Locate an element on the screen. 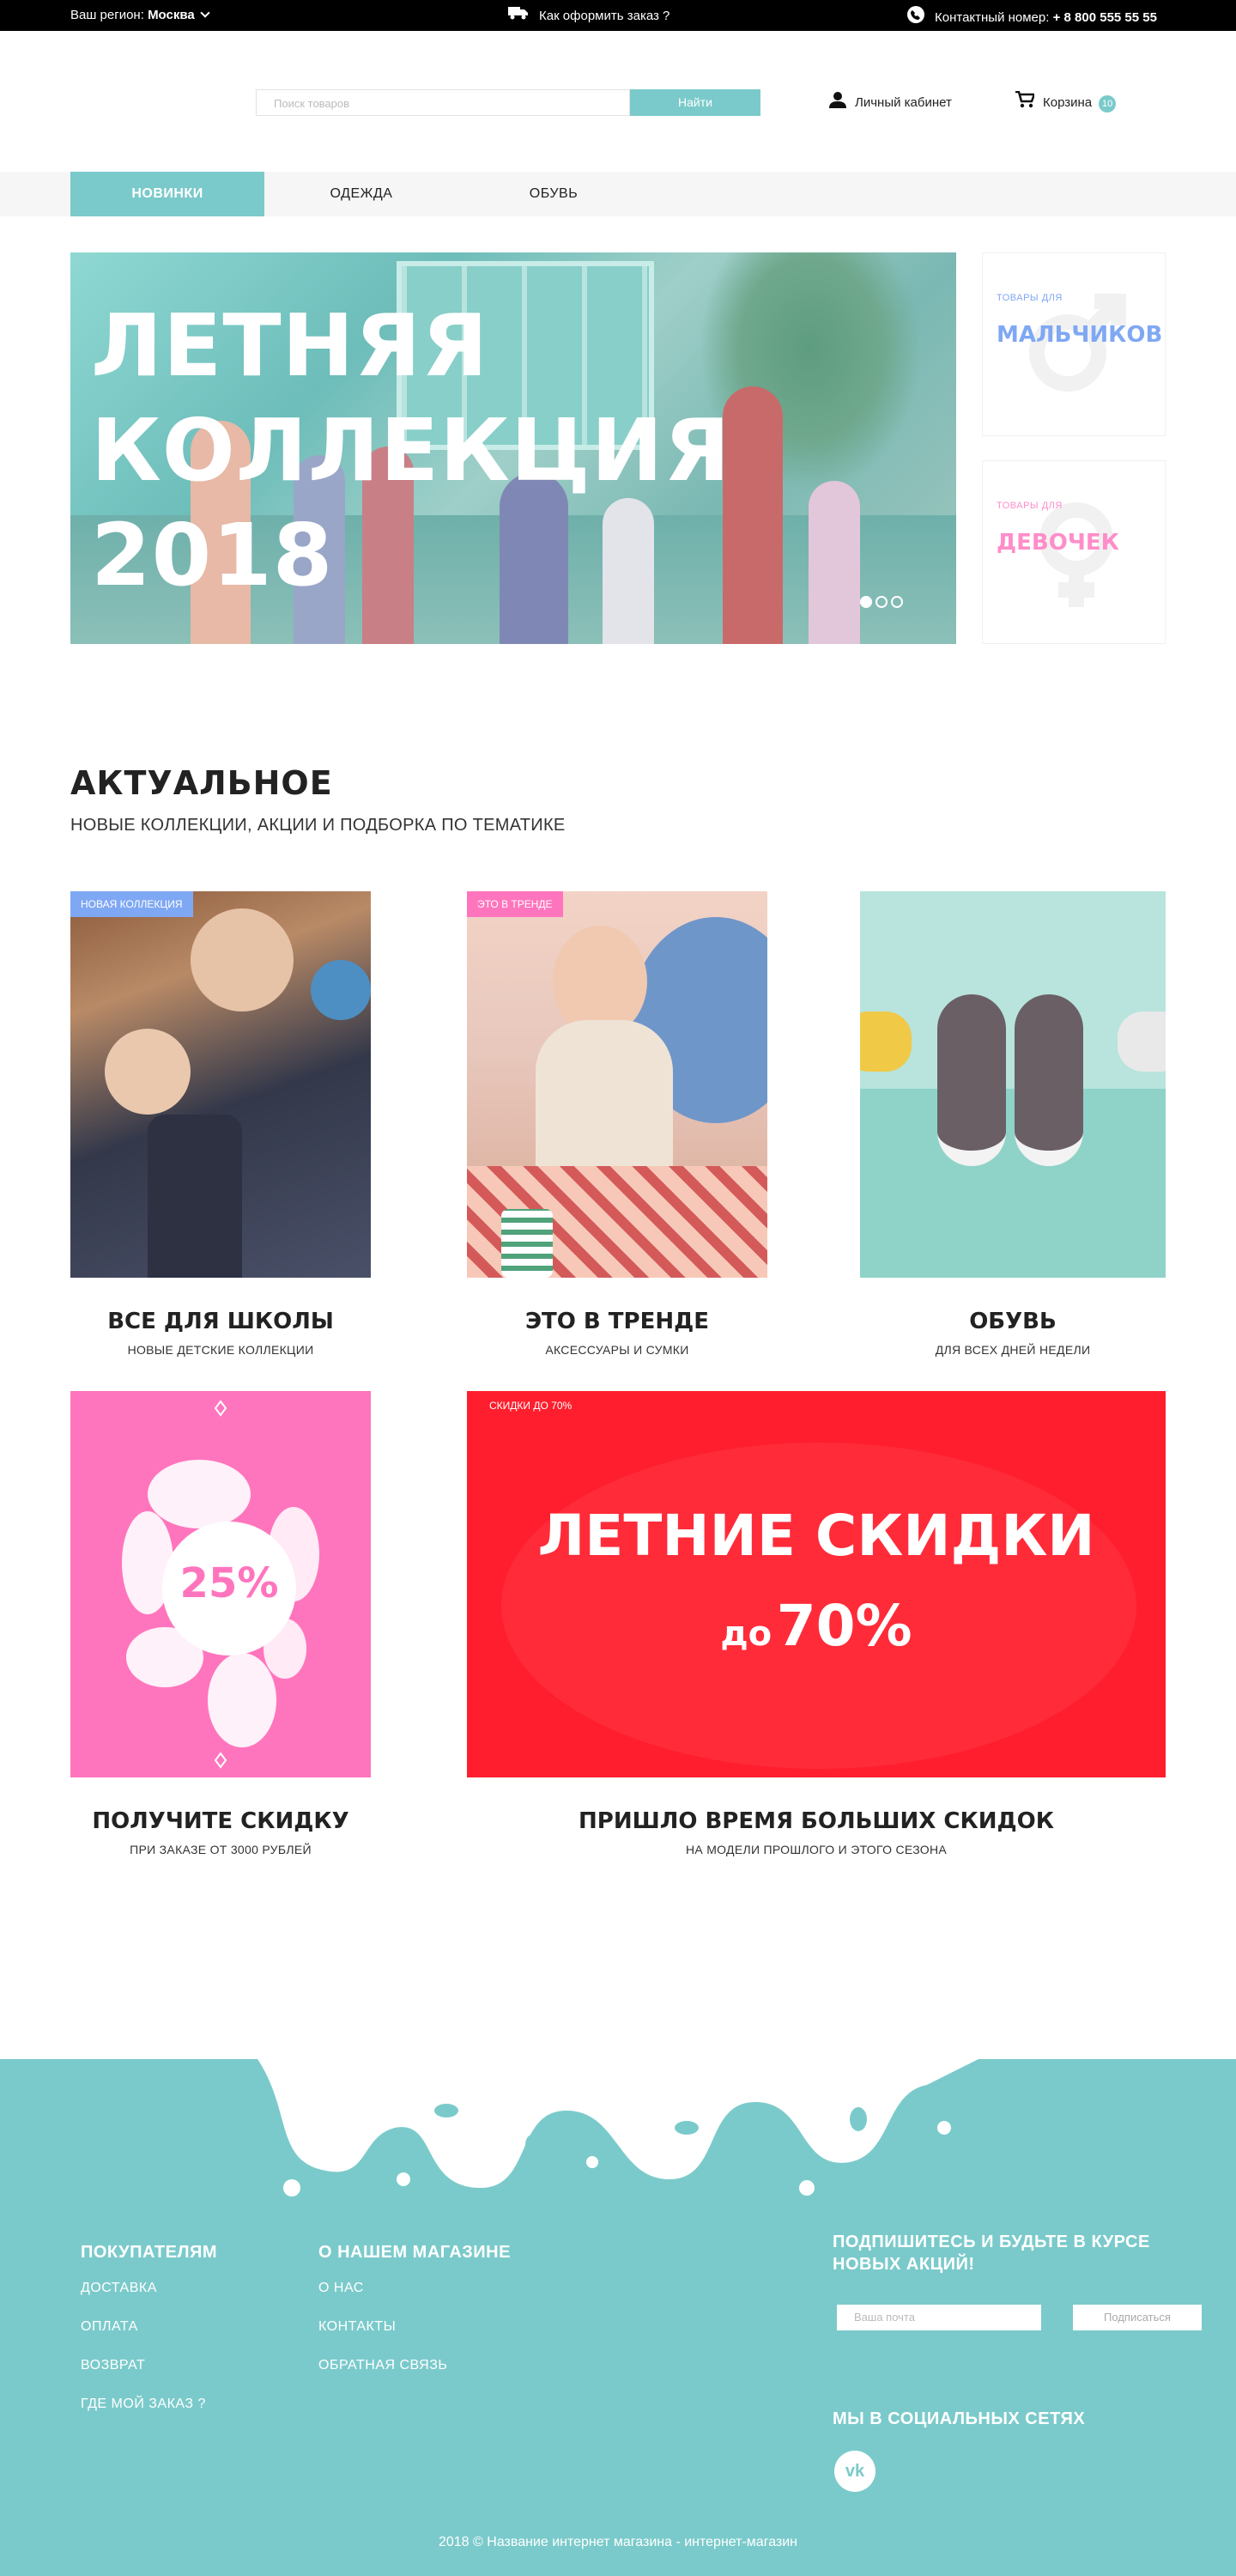 The width and height of the screenshot is (1236, 2576). chevron-down-icon is located at coordinates (205, 13).